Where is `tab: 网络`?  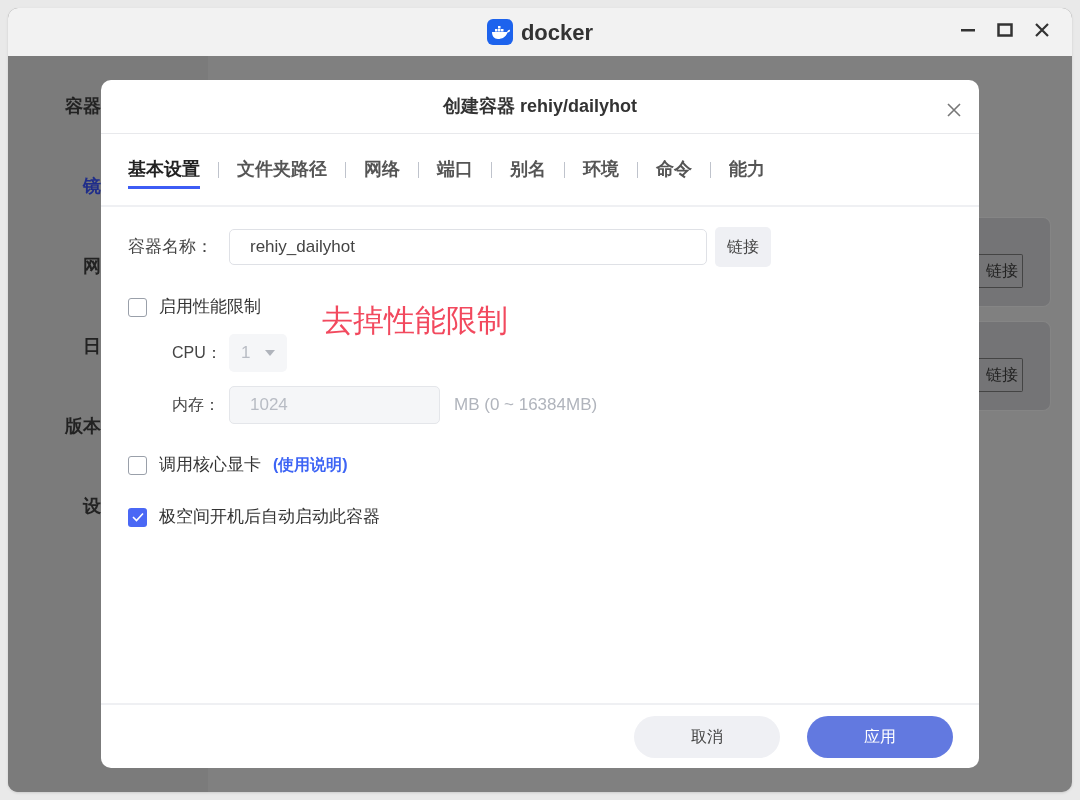
tab: 网络 is located at coordinates (382, 169).